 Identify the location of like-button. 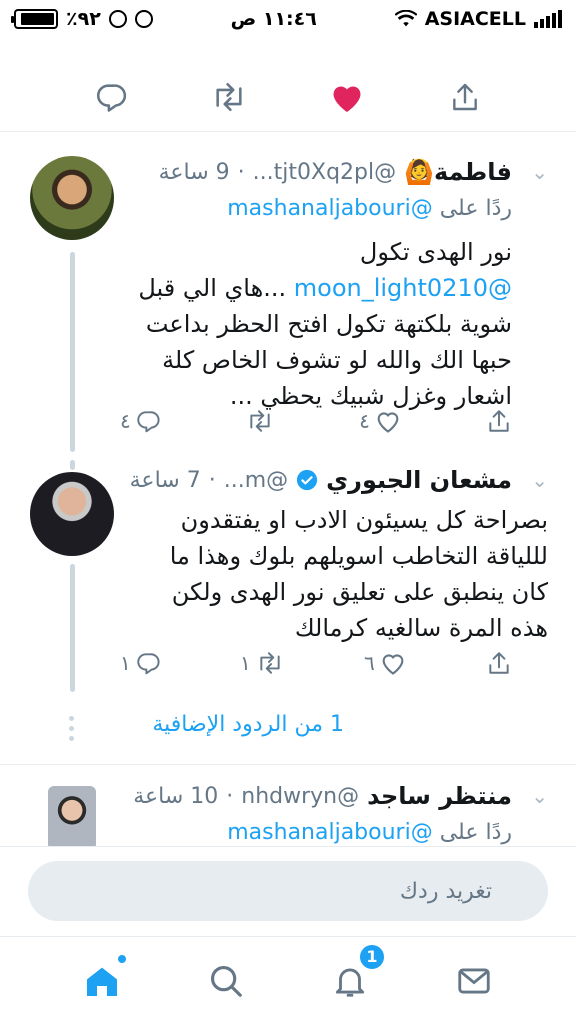
(347, 97).